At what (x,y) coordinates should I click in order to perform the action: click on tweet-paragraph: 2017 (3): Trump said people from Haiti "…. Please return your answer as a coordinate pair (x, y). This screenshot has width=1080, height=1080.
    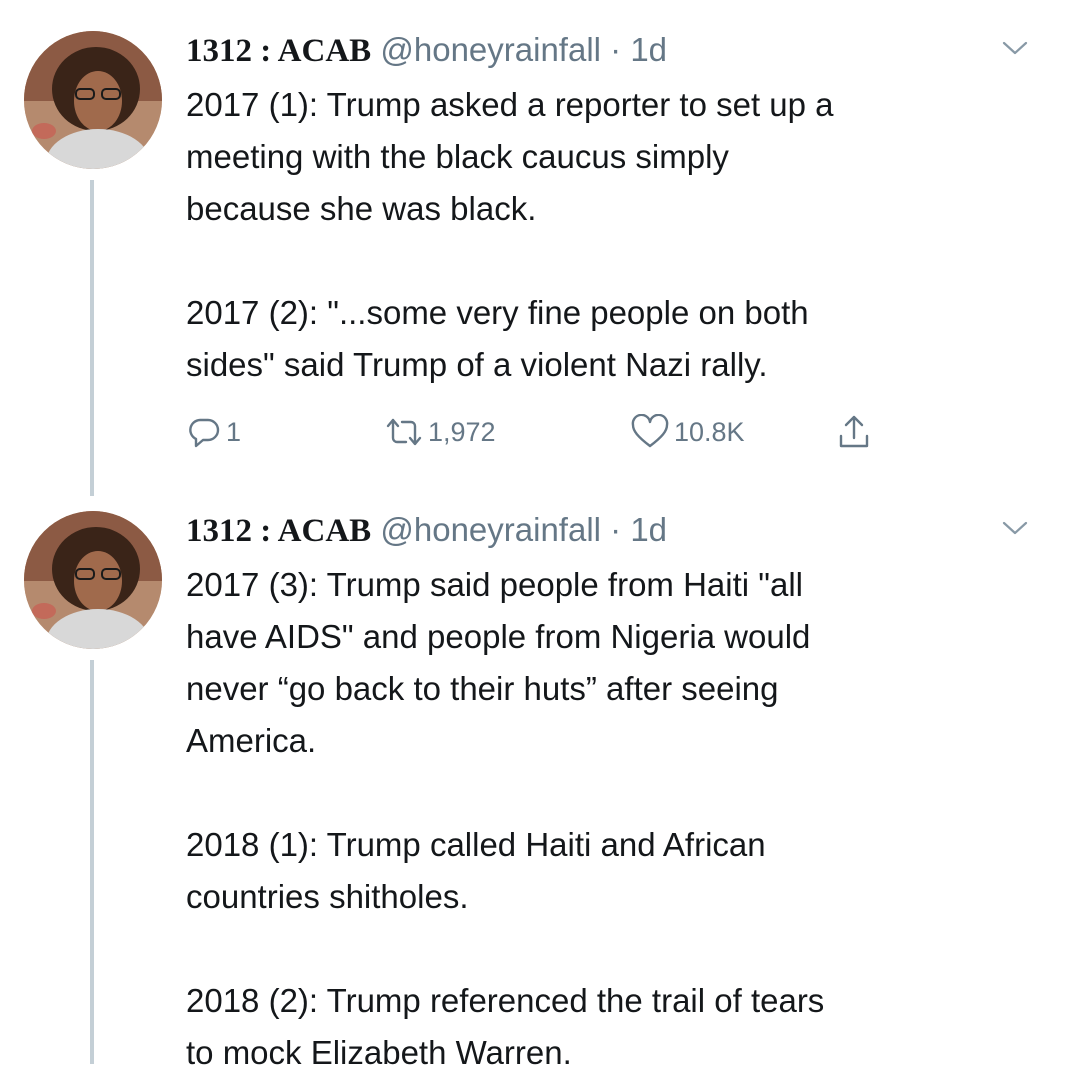
    Looking at the image, I should click on (498, 662).